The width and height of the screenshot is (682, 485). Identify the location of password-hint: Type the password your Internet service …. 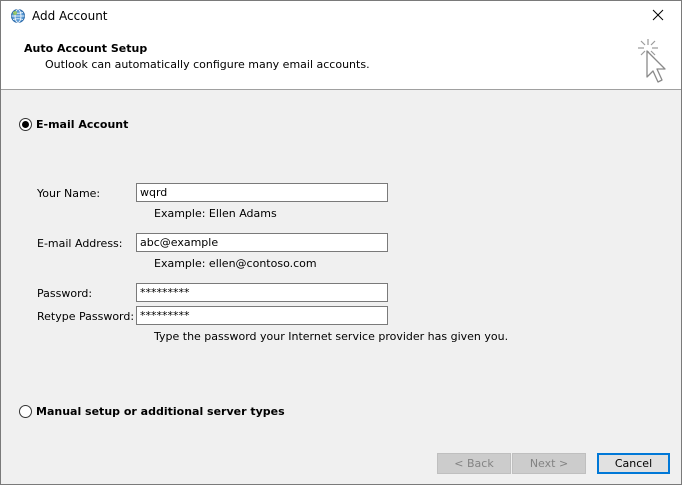
(331, 336).